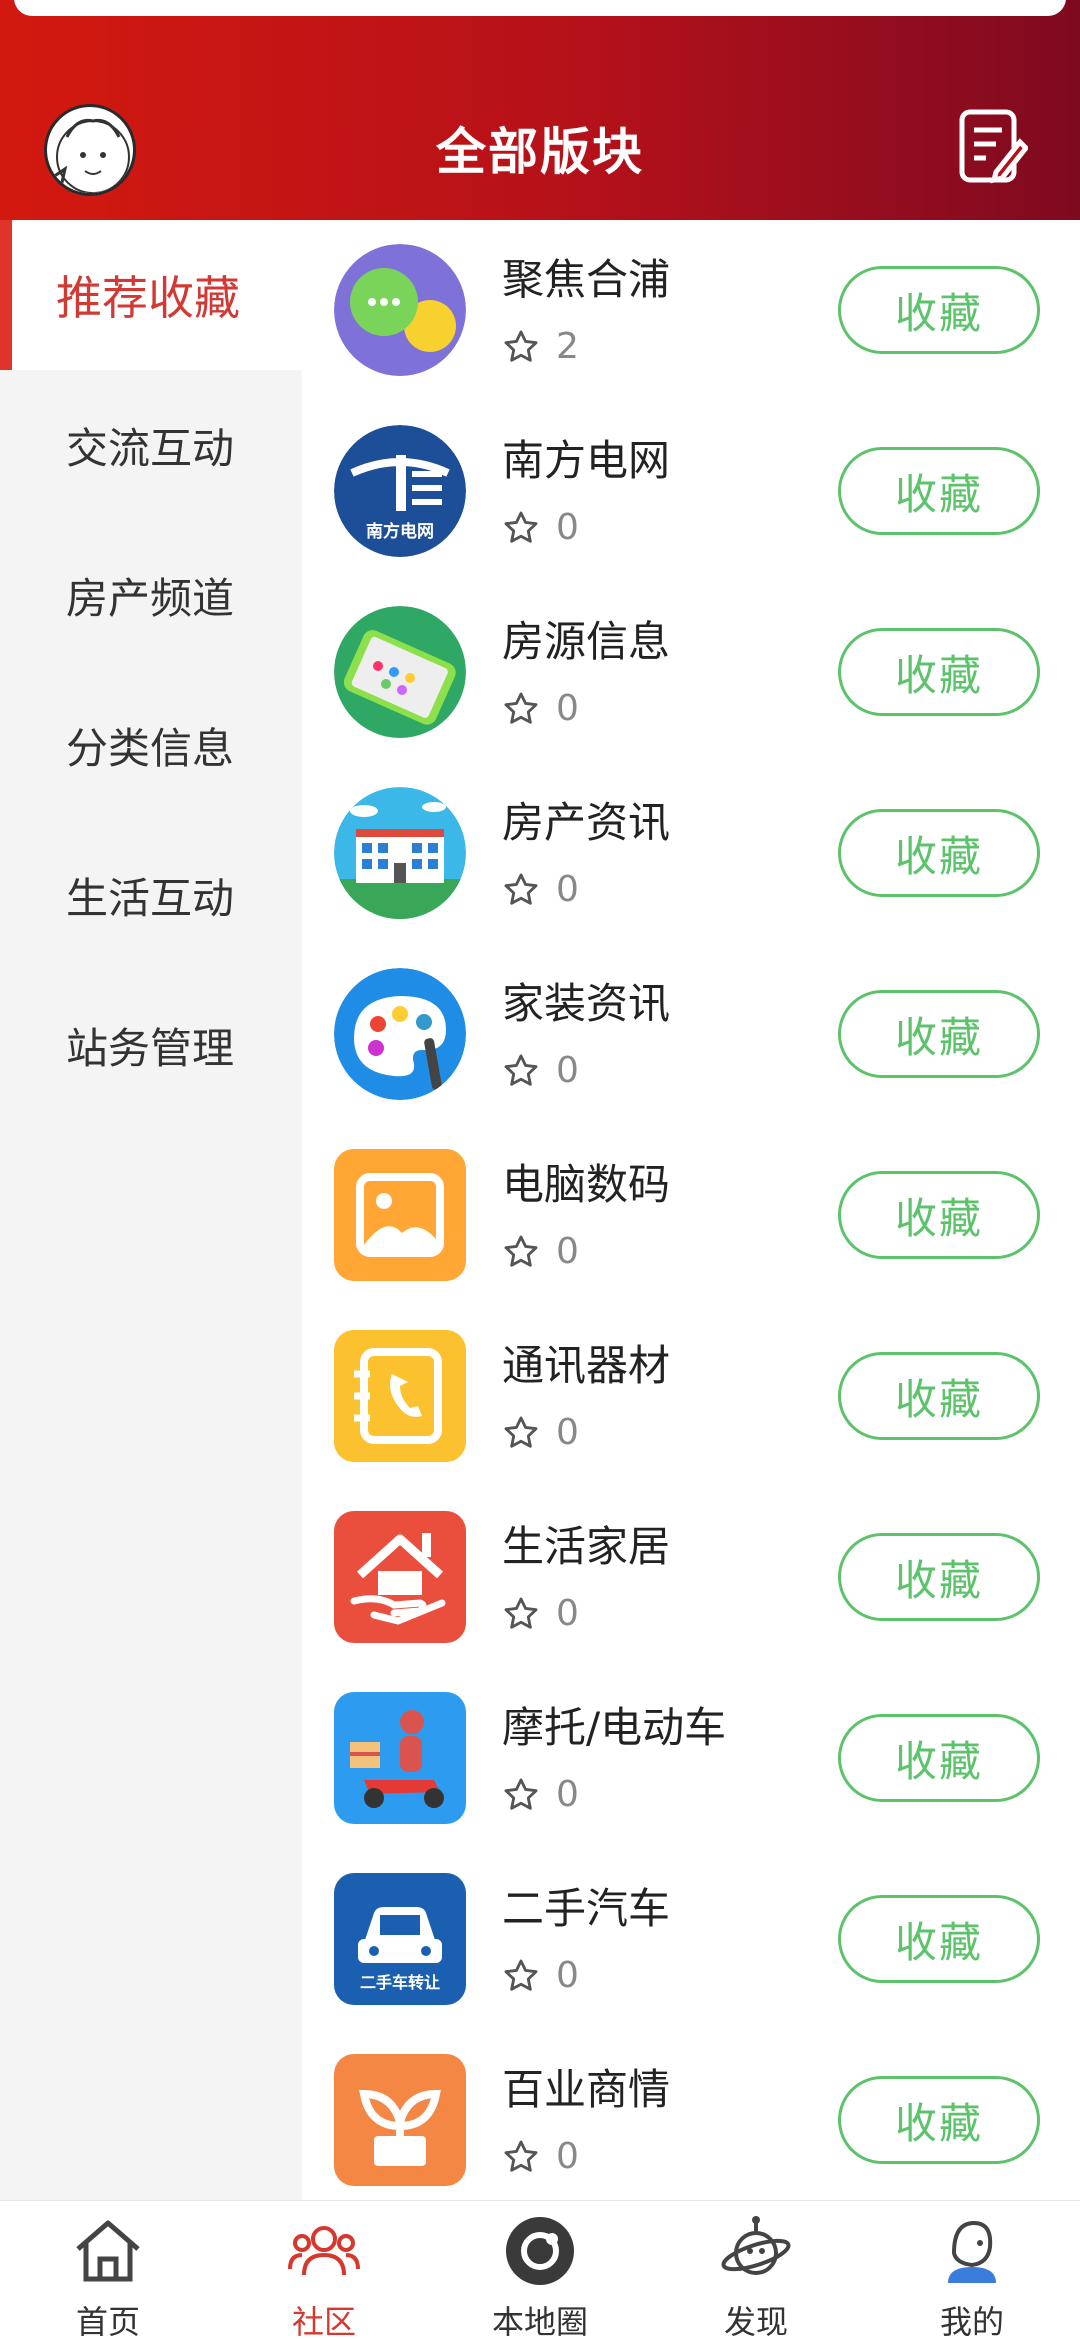 The width and height of the screenshot is (1080, 2340). I want to click on list-item: 二手车转让 二手汽车 0 收藏, so click(691, 1939).